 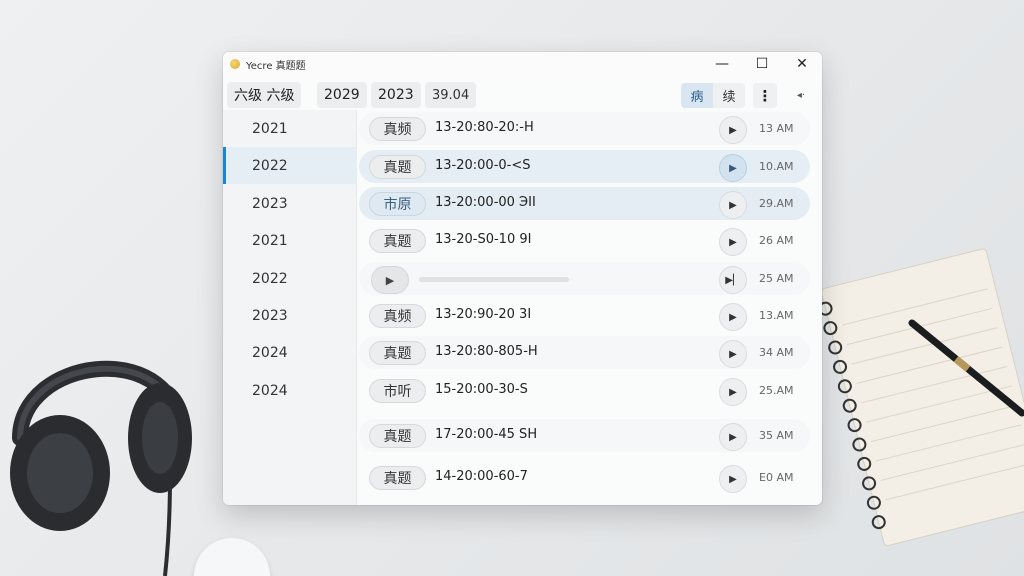 I want to click on item-time: E0 AM, so click(x=776, y=477).